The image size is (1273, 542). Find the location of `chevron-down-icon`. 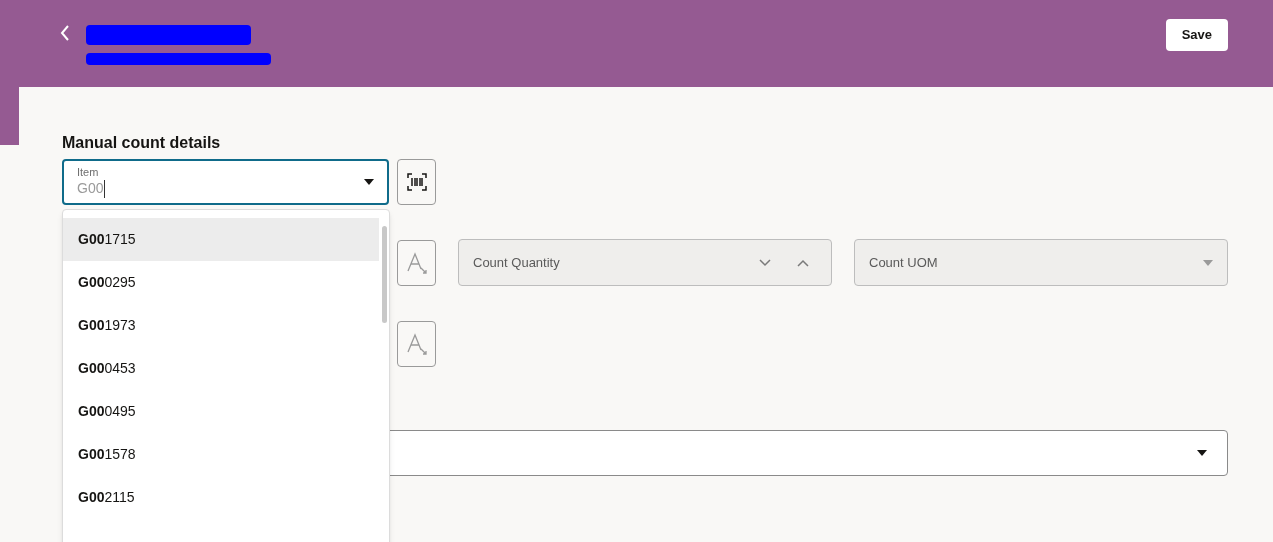

chevron-down-icon is located at coordinates (765, 262).